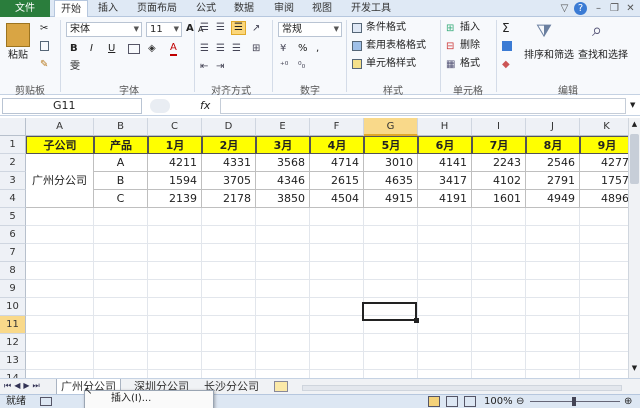 The width and height of the screenshot is (640, 408). Describe the element at coordinates (18, 56) in the screenshot. I see `paste-button: 粘贴` at that location.